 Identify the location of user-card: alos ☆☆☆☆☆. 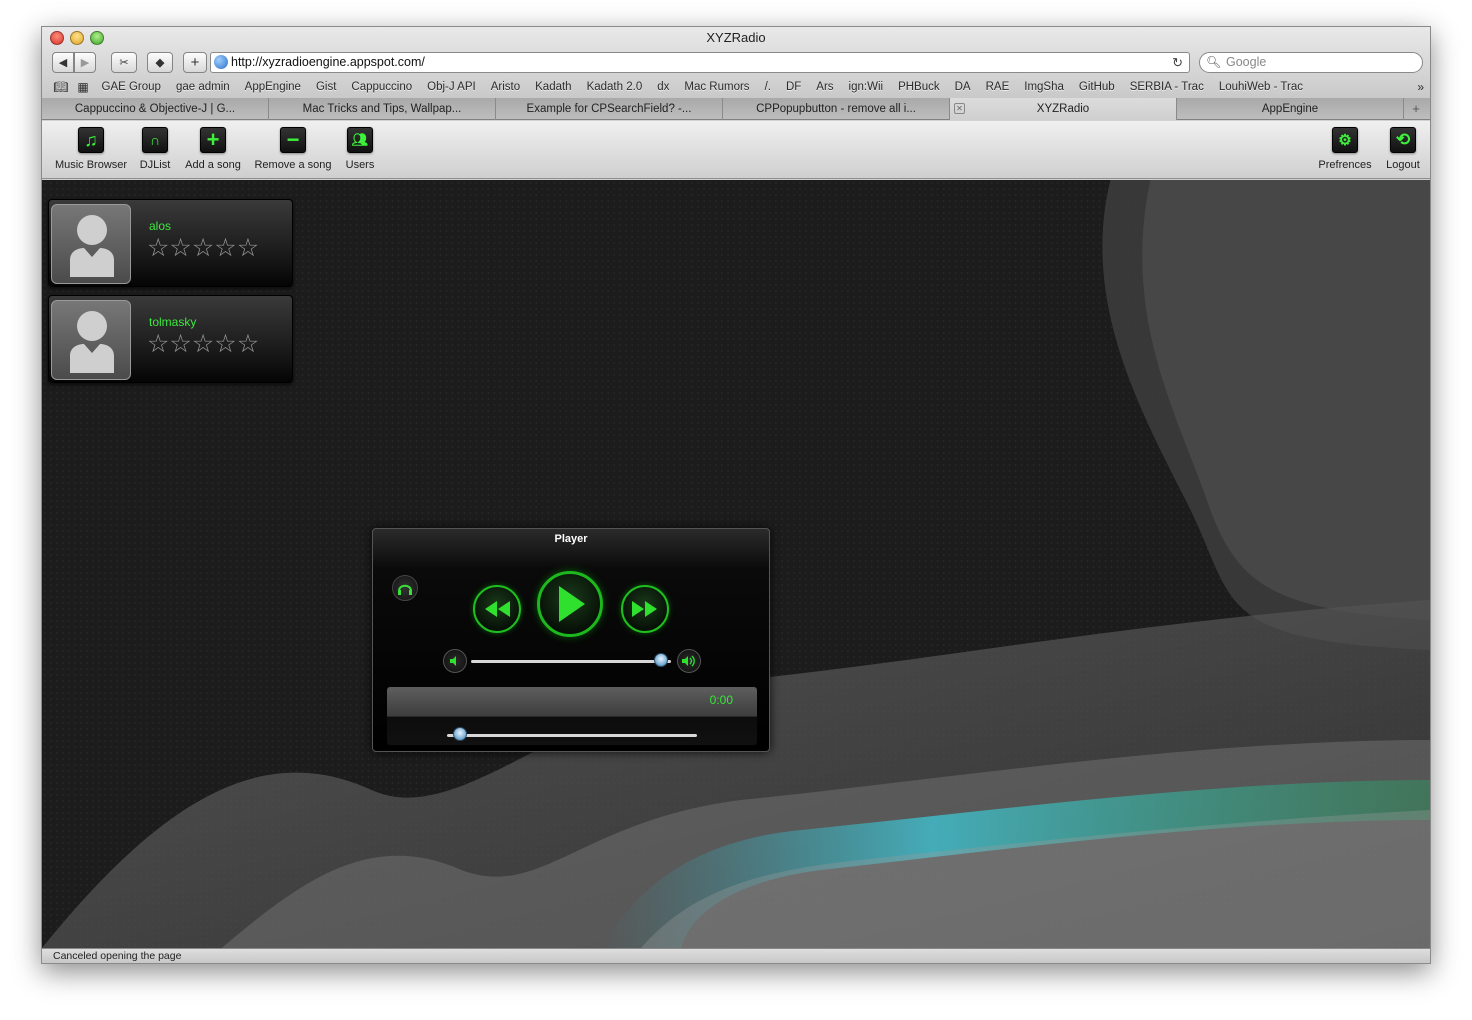
(170, 243).